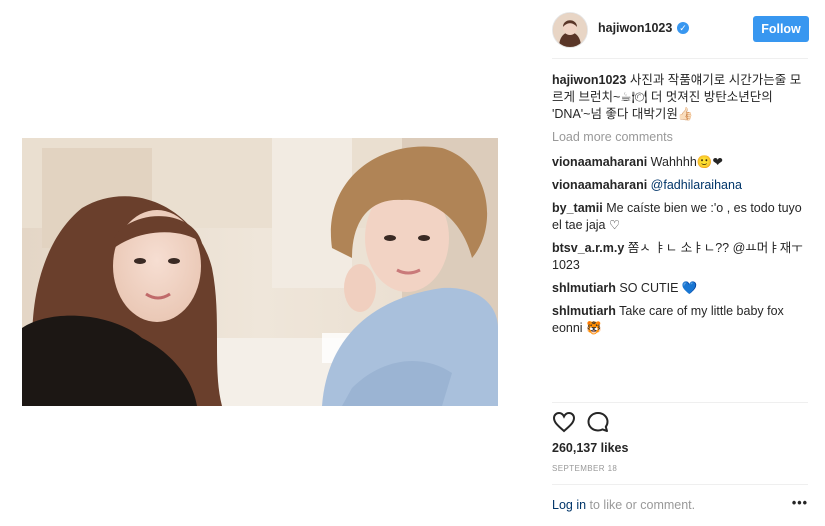 This screenshot has height=526, width=825. What do you see at coordinates (680, 58) in the screenshot?
I see `header-divider` at bounding box center [680, 58].